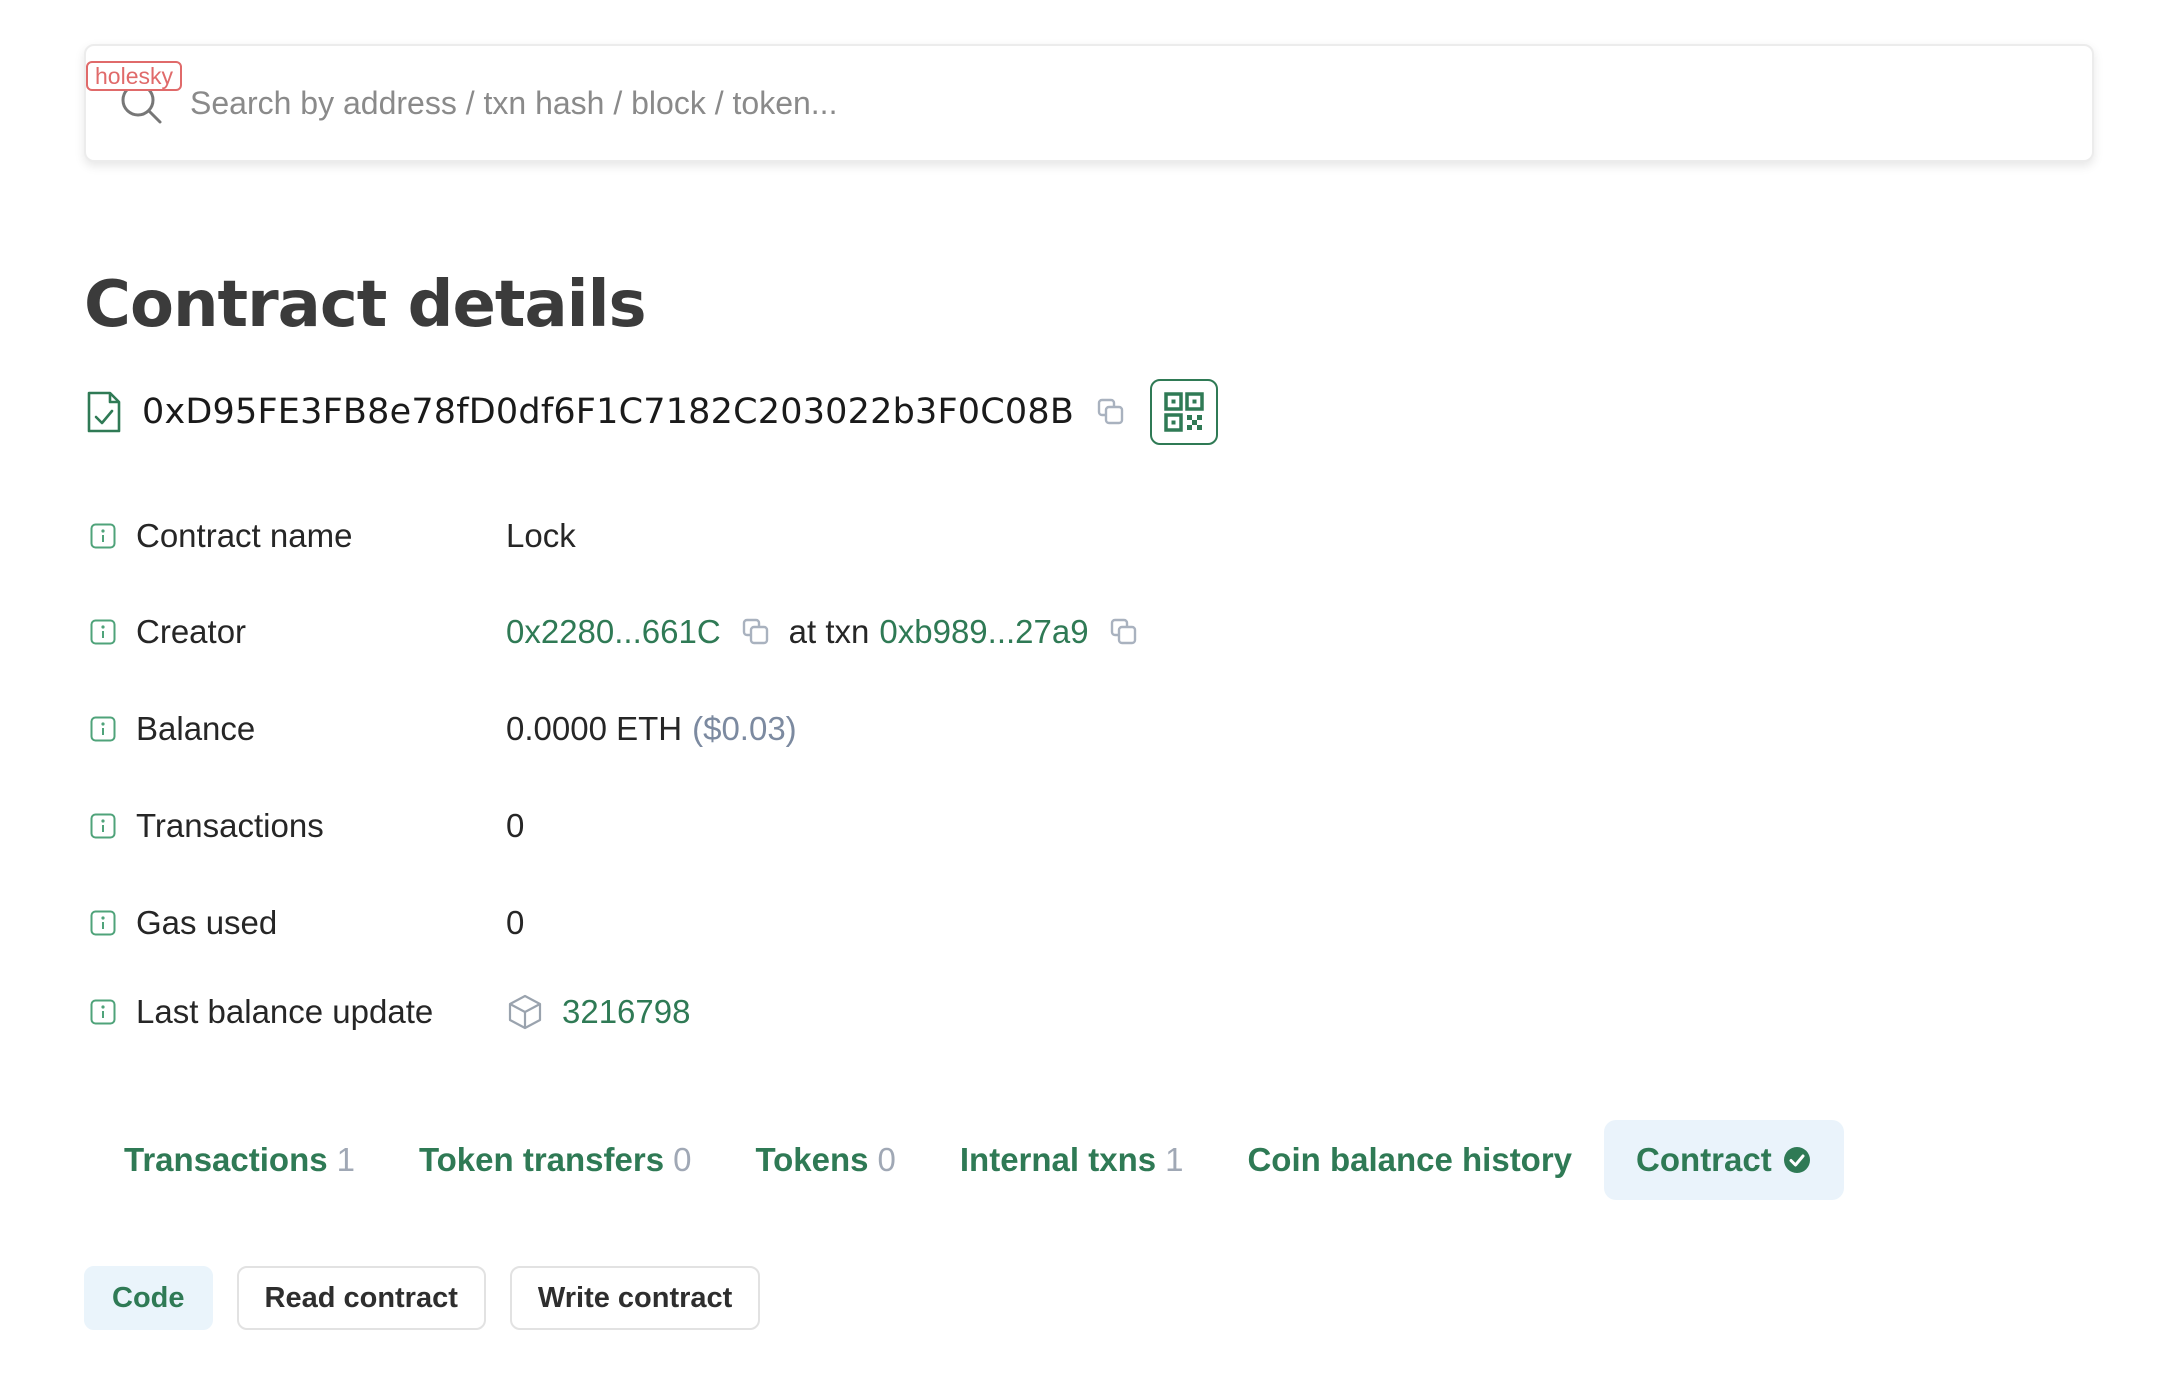 This screenshot has width=2174, height=1376. I want to click on block-number-link: 3216798, so click(626, 1012).